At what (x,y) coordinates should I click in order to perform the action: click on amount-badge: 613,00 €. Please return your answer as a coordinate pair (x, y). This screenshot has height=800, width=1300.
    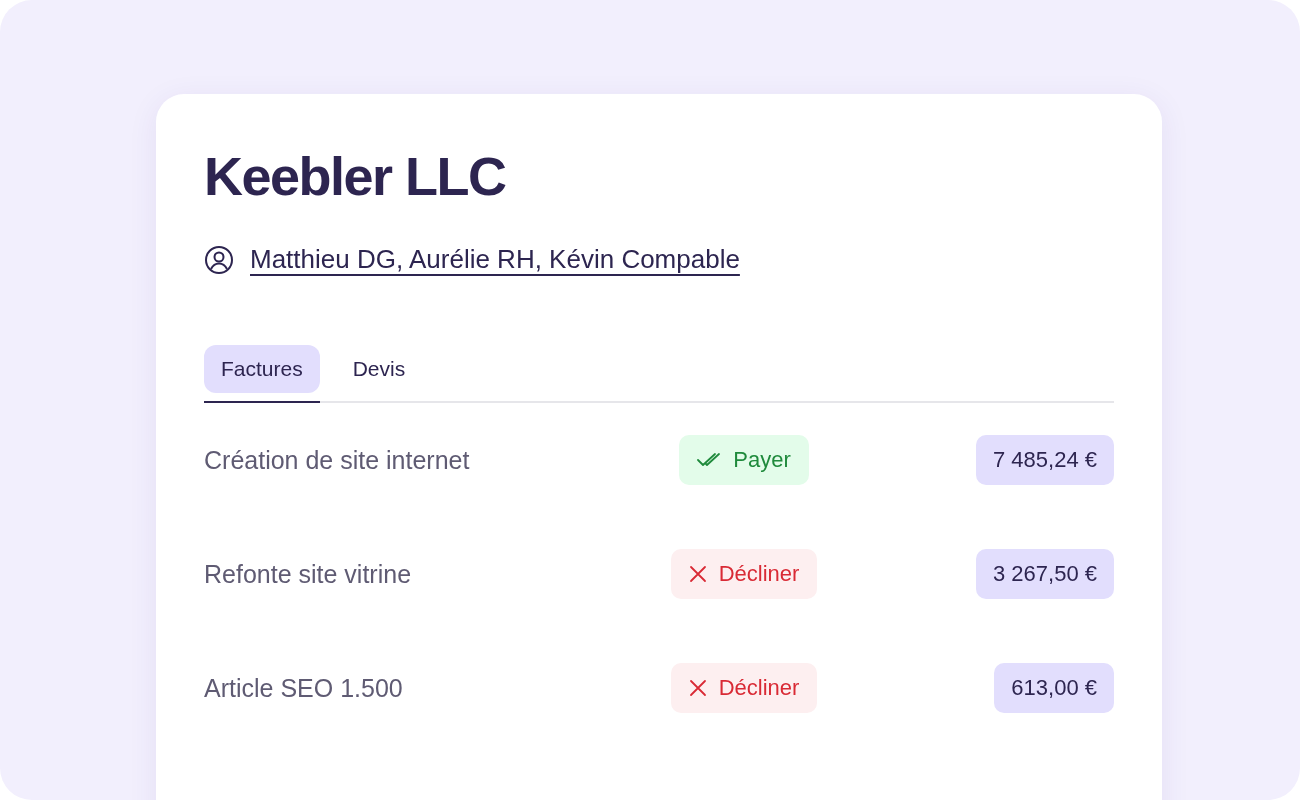
    Looking at the image, I should click on (1054, 688).